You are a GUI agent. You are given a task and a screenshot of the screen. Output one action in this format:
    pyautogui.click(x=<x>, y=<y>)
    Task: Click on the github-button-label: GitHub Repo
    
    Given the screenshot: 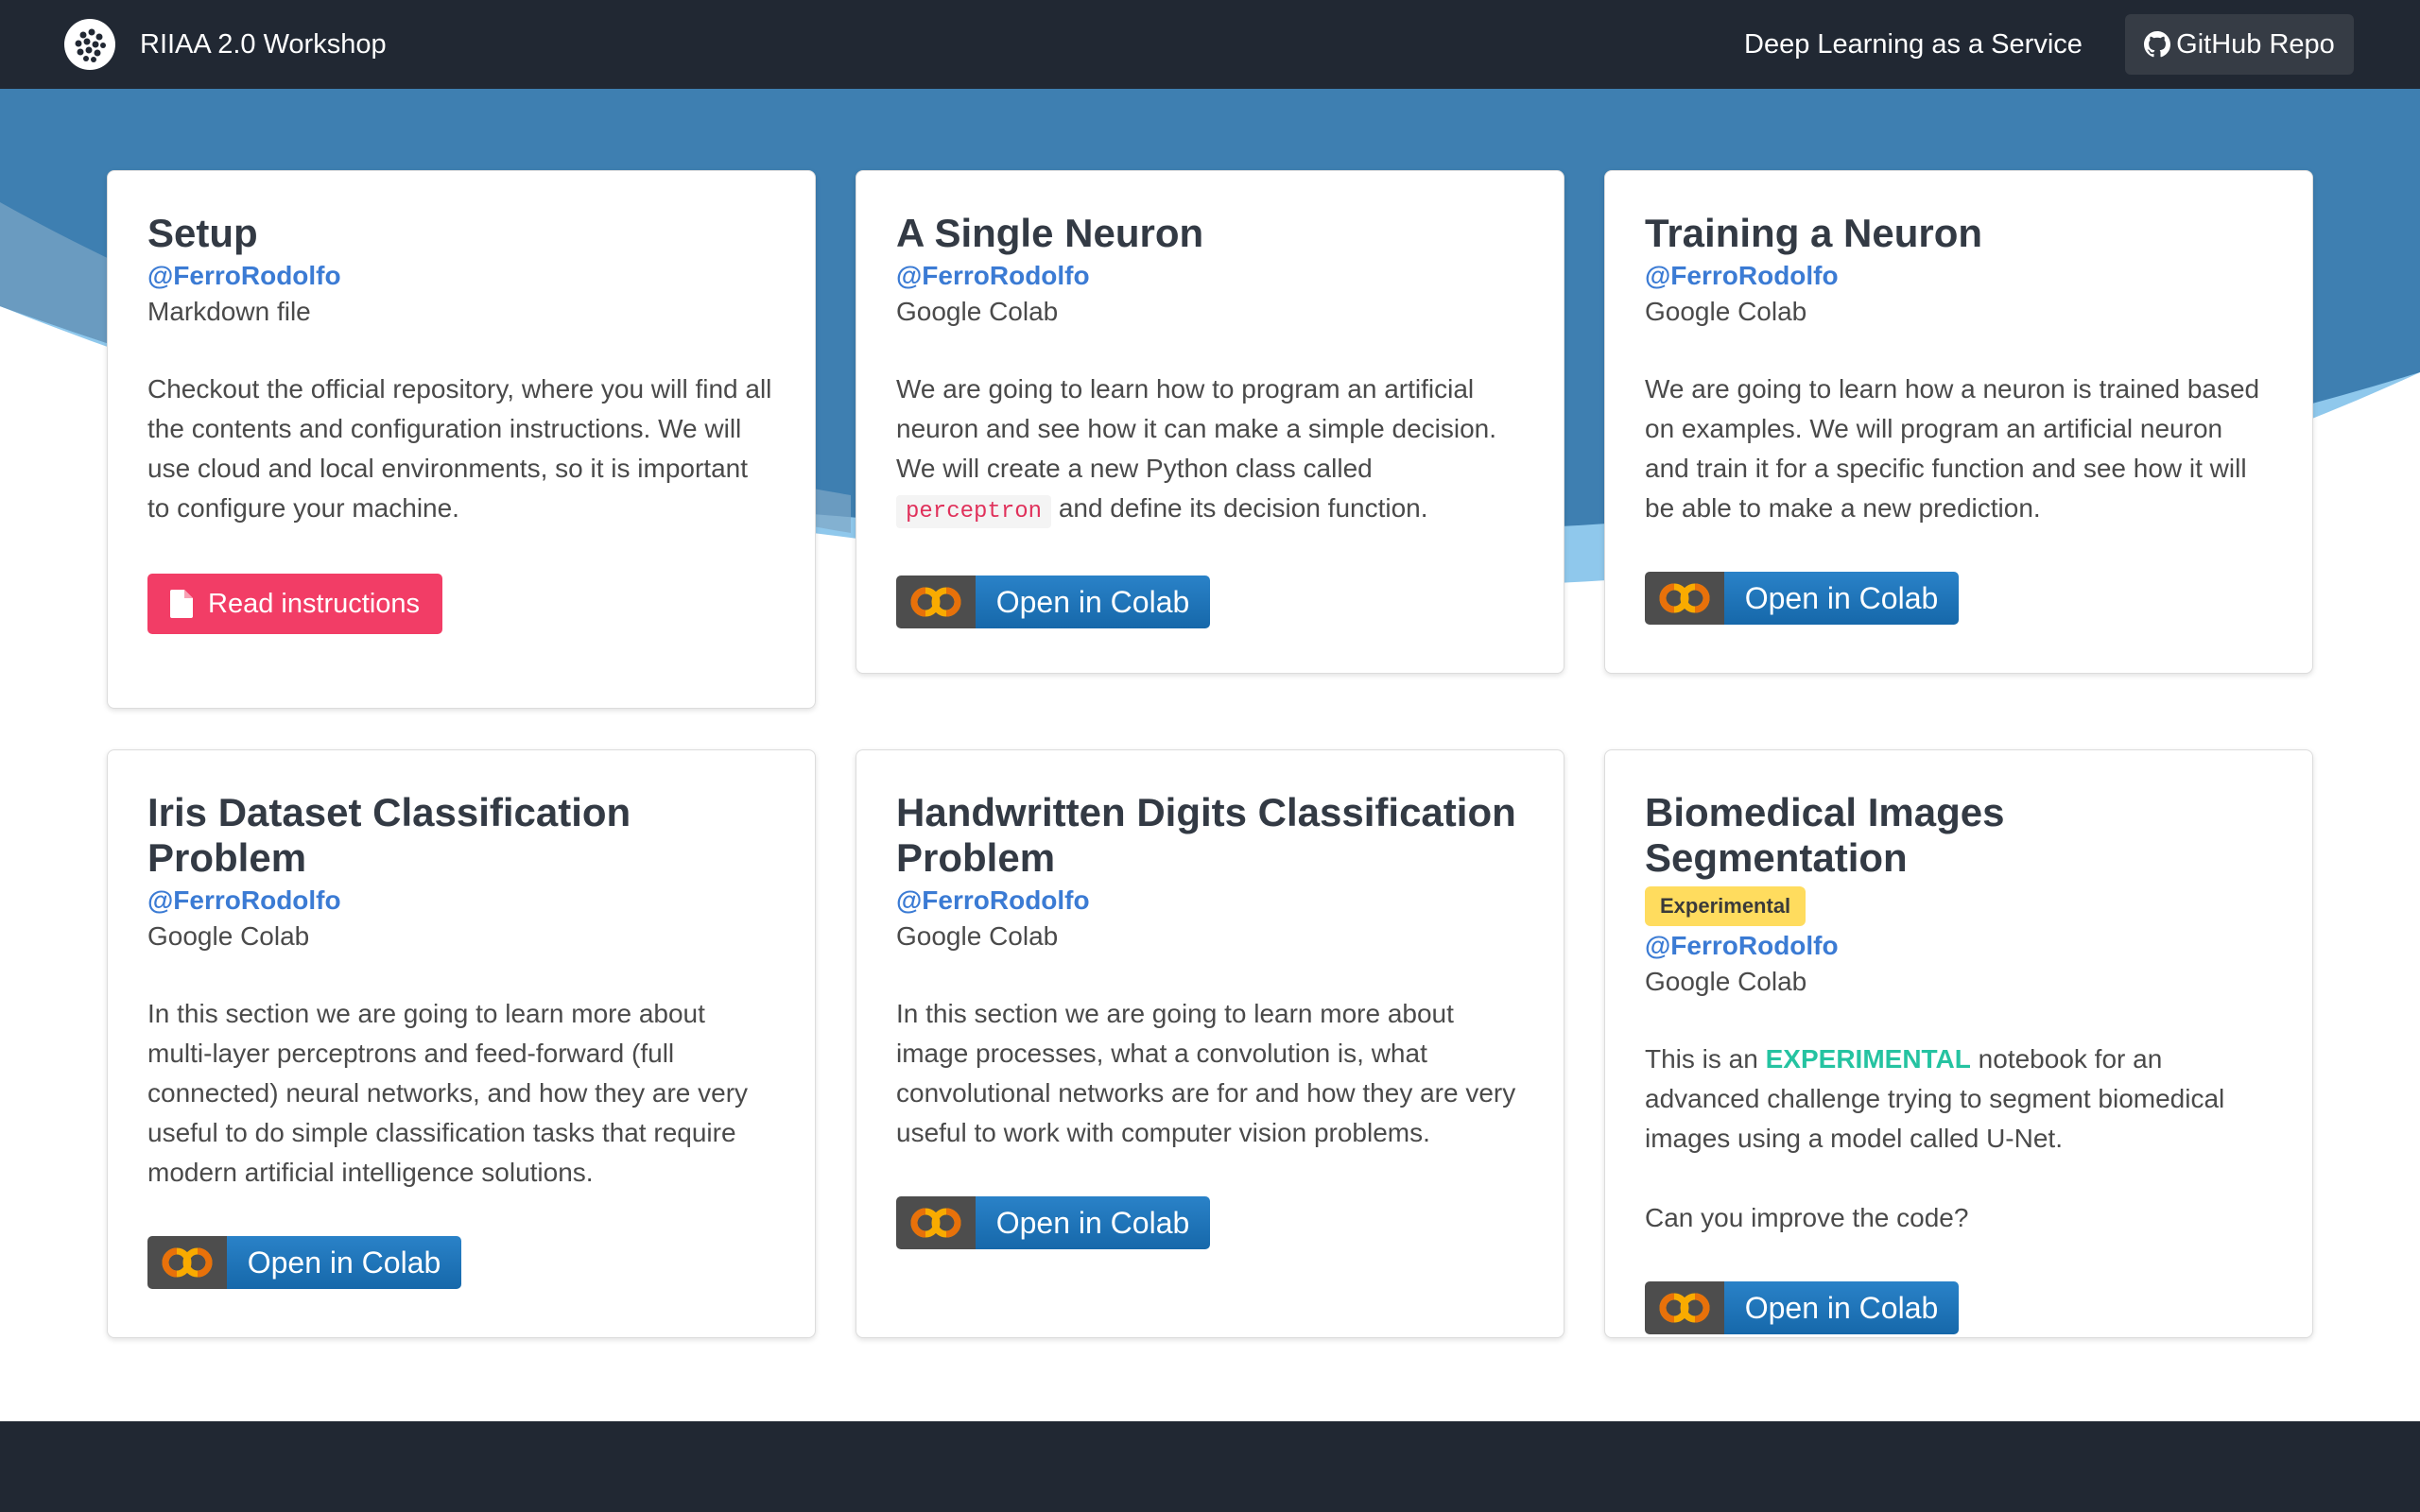 What is the action you would take?
    pyautogui.click(x=2255, y=44)
    